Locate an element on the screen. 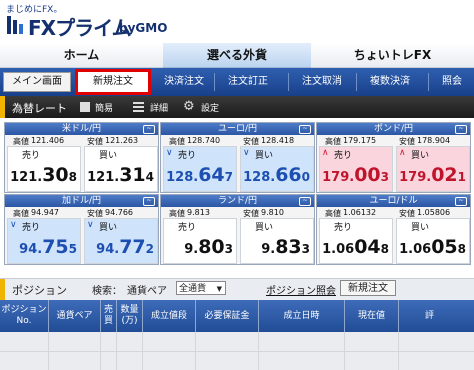 Image resolution: width=474 pixels, height=370 pixels. gear-icon: ⚙ is located at coordinates (189, 106).